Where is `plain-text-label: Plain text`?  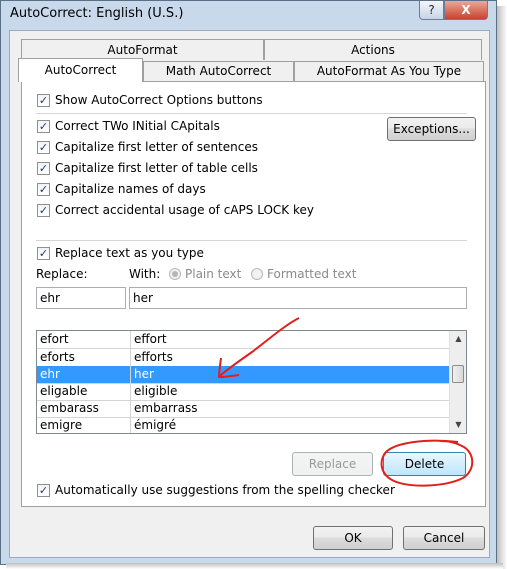 plain-text-label: Plain text is located at coordinates (213, 274).